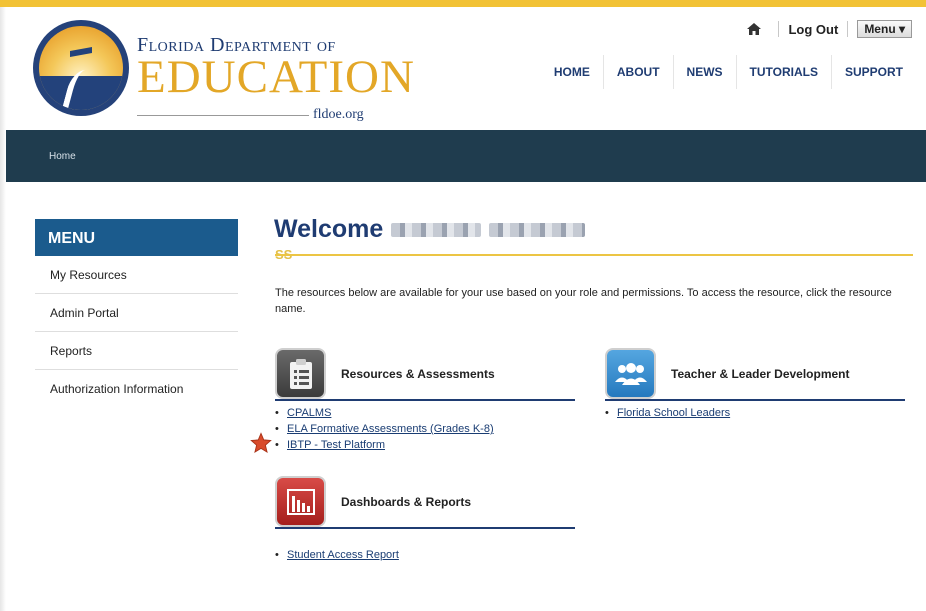  Describe the element at coordinates (673, 413) in the screenshot. I see `link-florida-school-leaders: Florida School Leaders` at that location.